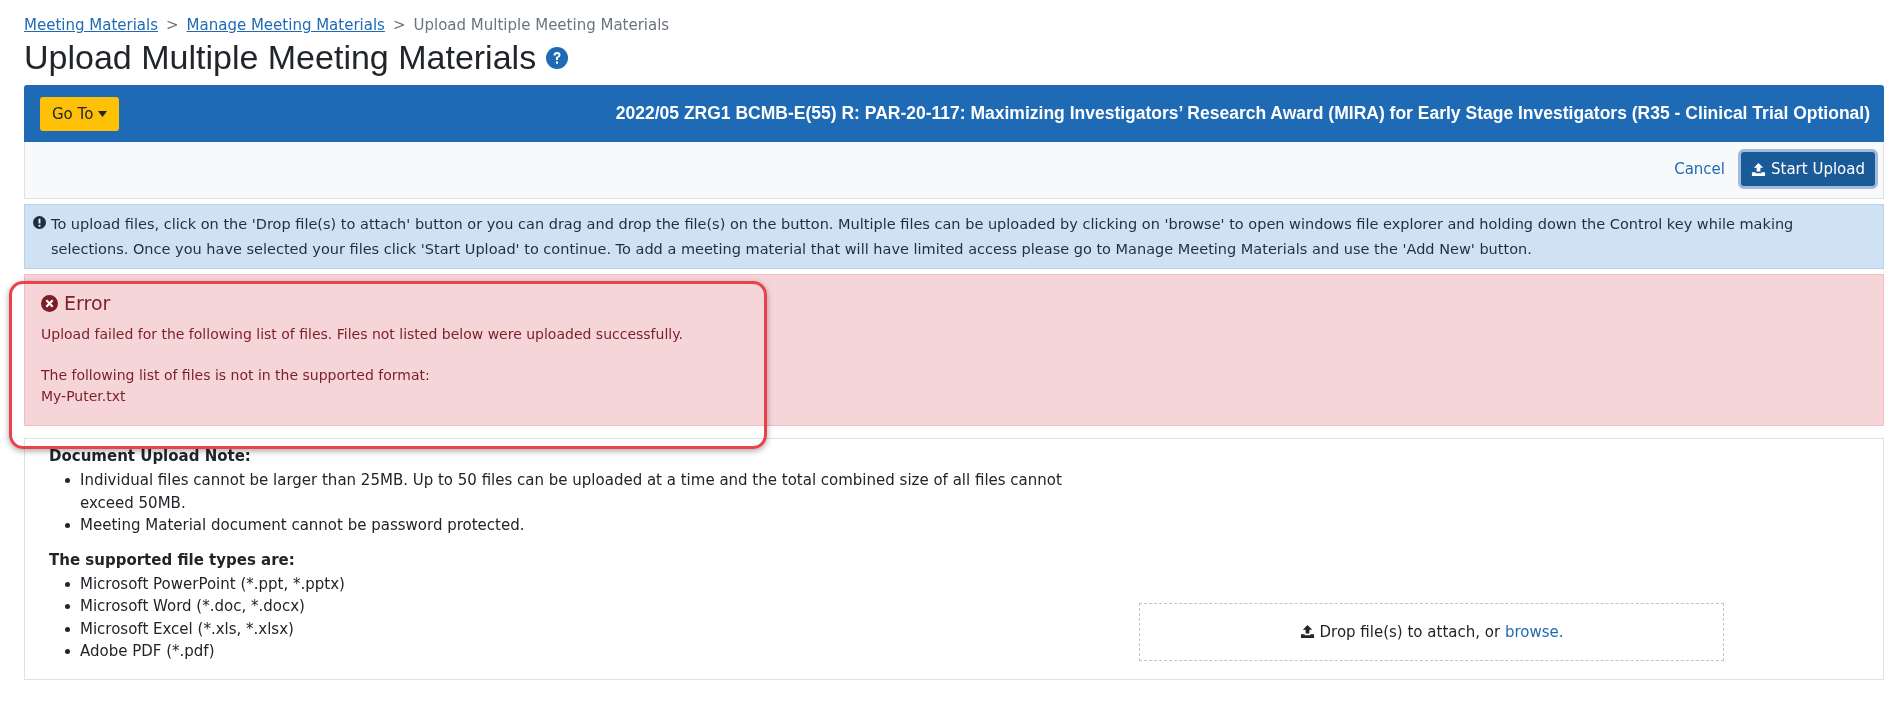  What do you see at coordinates (1534, 631) in the screenshot?
I see `browse-link: browse.` at bounding box center [1534, 631].